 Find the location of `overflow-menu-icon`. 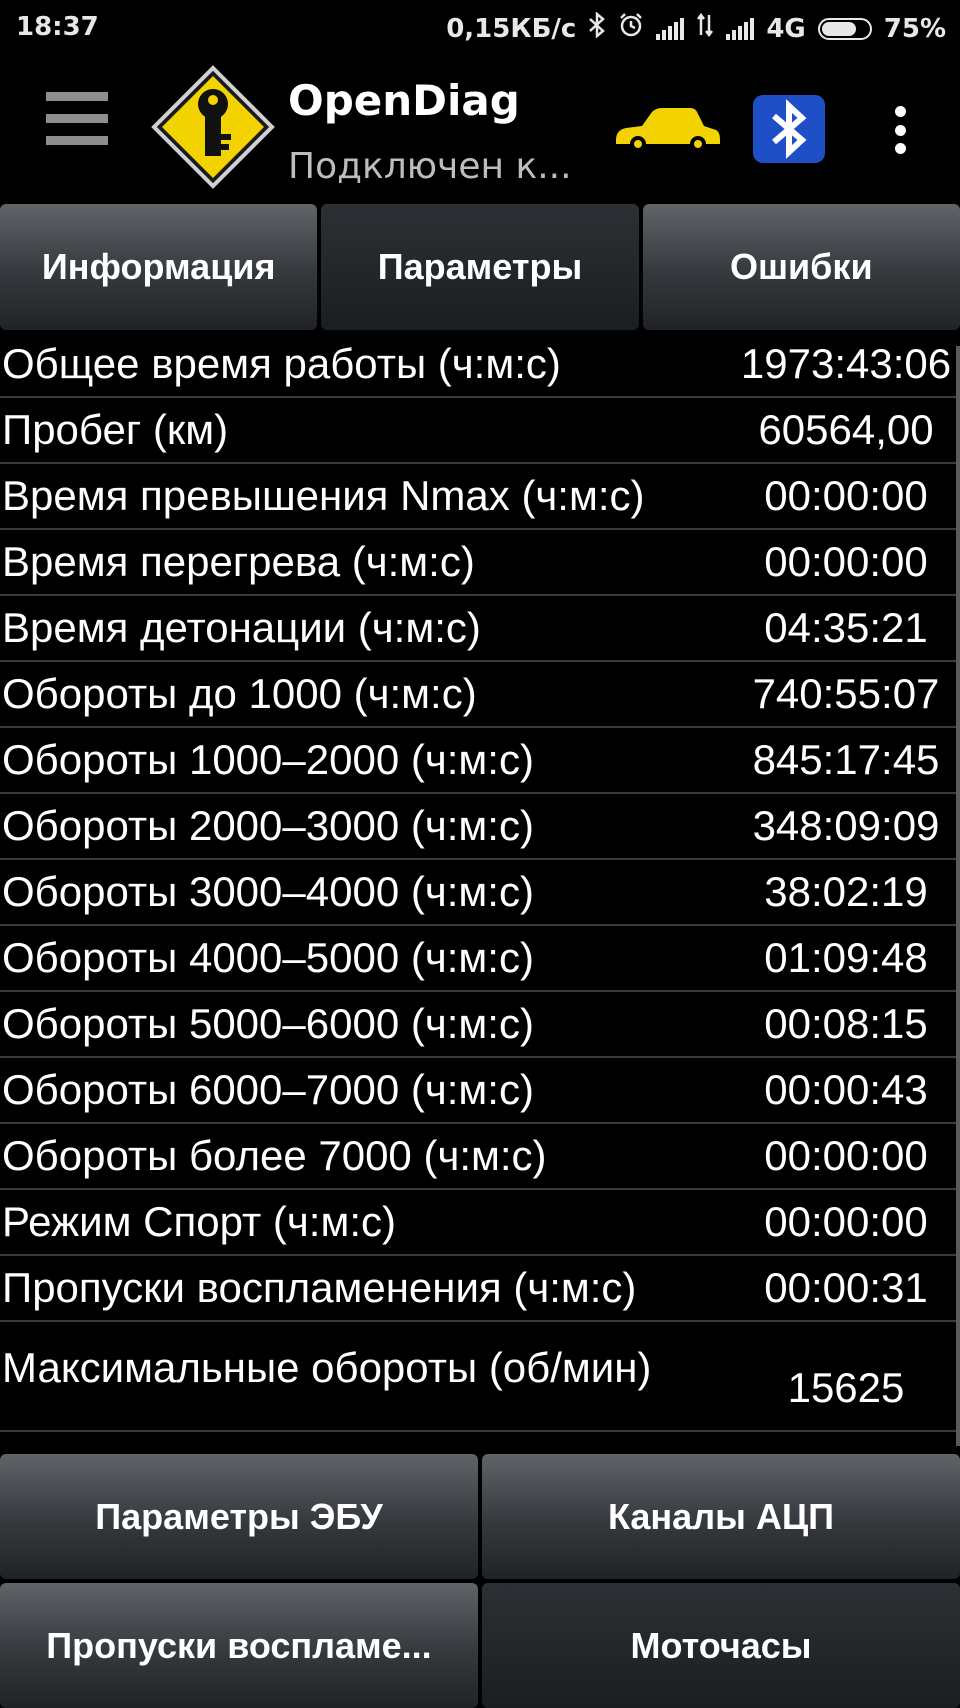

overflow-menu-icon is located at coordinates (900, 130).